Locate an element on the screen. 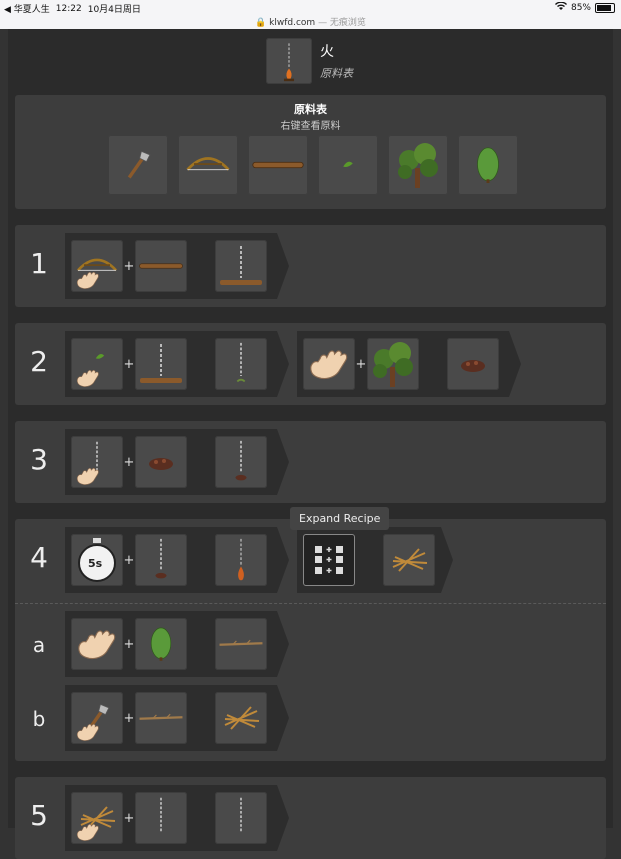  leaf-slot is located at coordinates (97, 364).